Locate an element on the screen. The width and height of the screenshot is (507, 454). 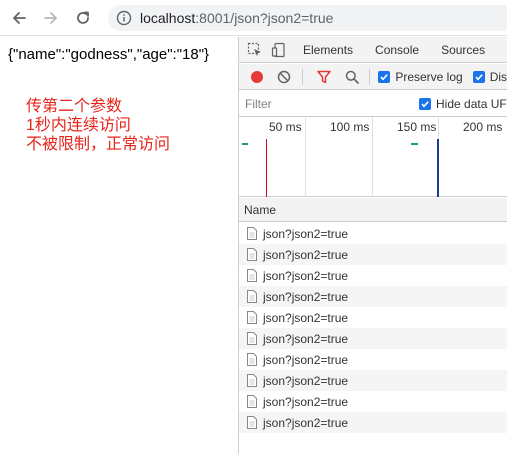
filter-toggle-button is located at coordinates (324, 77).